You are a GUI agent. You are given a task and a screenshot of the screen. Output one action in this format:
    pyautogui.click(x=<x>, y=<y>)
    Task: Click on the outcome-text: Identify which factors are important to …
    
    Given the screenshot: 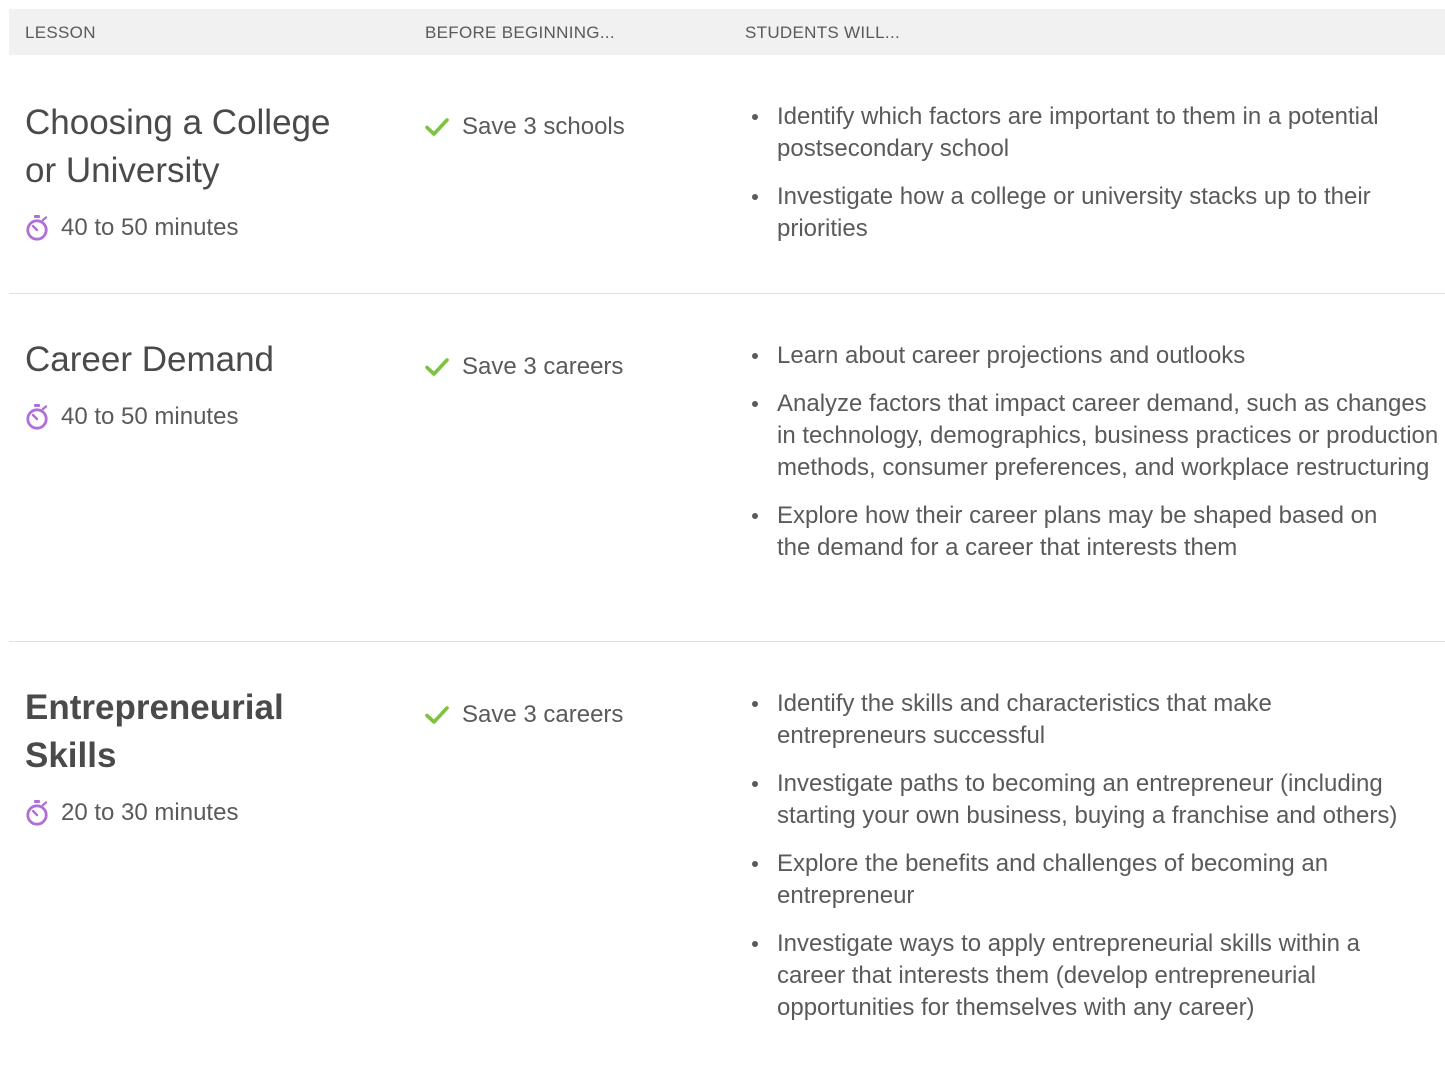 What is the action you would take?
    pyautogui.click(x=1078, y=132)
    